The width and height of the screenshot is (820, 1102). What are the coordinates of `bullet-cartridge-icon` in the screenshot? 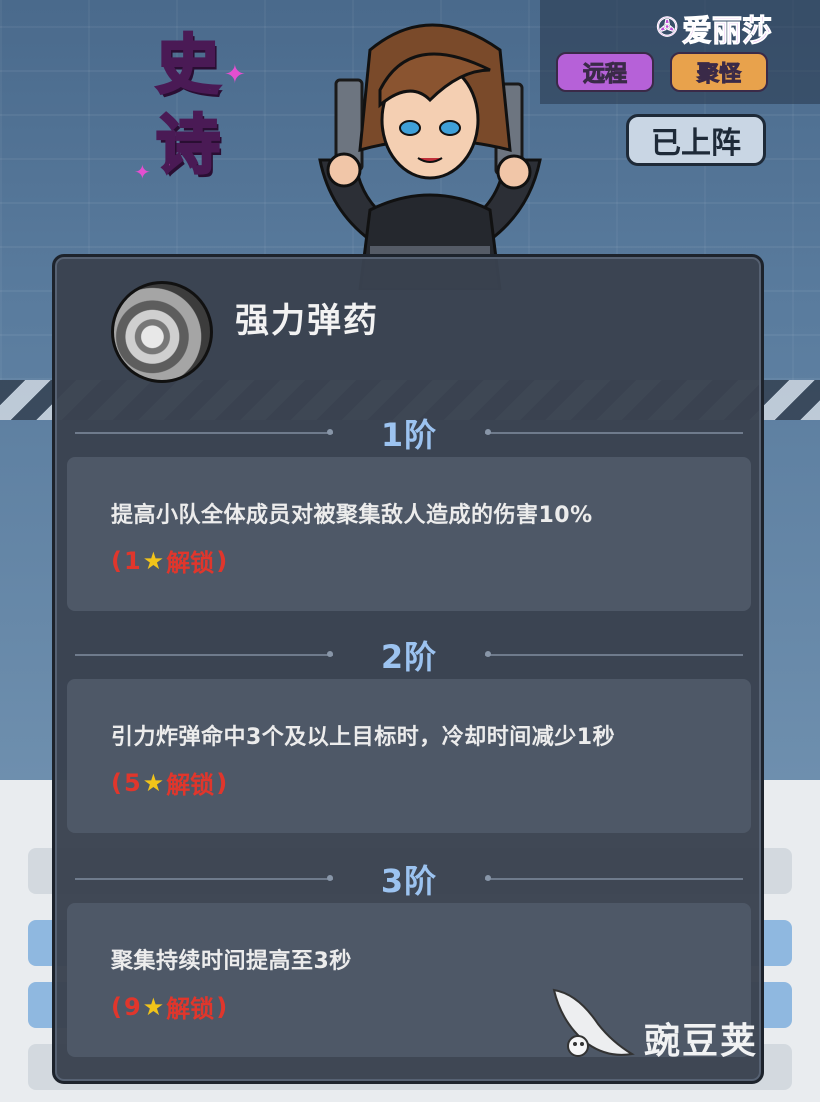 It's located at (162, 332).